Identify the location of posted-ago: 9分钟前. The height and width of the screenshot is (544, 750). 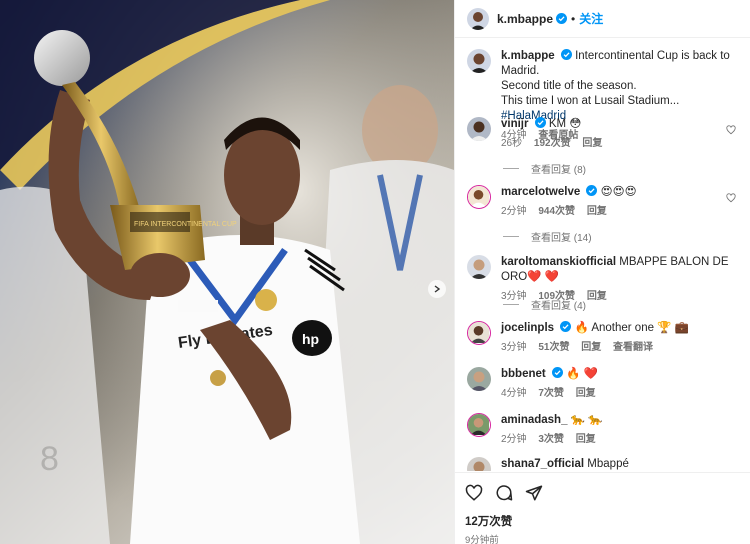
(482, 539).